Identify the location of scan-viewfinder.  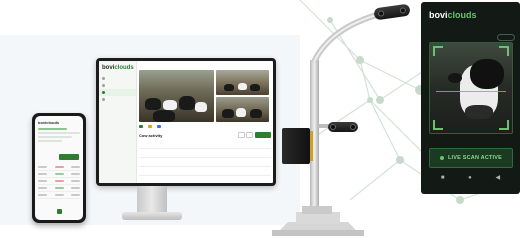
(471, 88).